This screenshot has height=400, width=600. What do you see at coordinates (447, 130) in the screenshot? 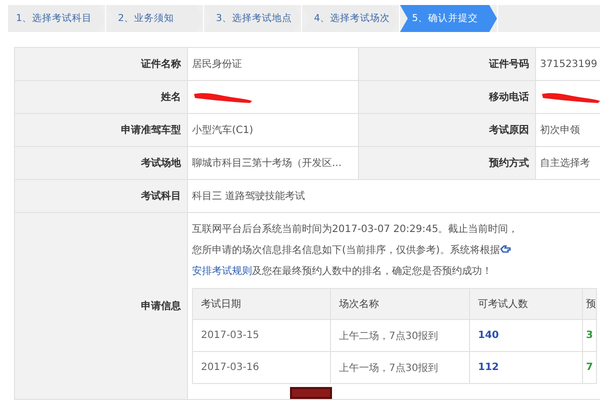
I see `field-label: 考试原因` at bounding box center [447, 130].